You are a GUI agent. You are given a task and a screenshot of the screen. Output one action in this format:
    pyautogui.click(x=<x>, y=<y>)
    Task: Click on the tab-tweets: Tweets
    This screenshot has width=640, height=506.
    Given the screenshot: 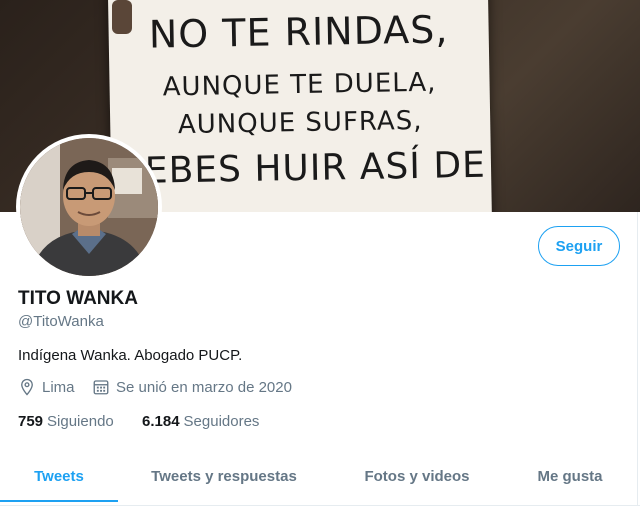 What is the action you would take?
    pyautogui.click(x=59, y=476)
    